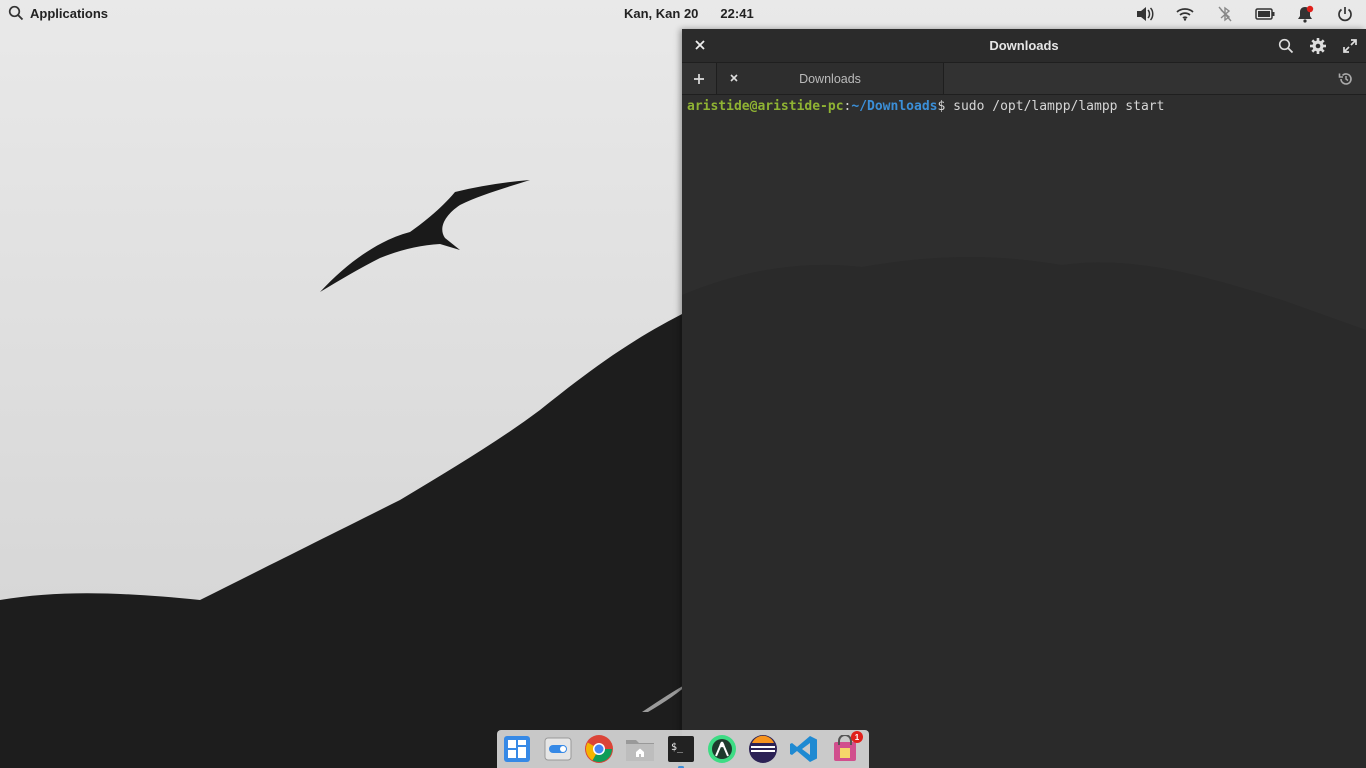  What do you see at coordinates (1265, 14) in the screenshot?
I see `battery-icon` at bounding box center [1265, 14].